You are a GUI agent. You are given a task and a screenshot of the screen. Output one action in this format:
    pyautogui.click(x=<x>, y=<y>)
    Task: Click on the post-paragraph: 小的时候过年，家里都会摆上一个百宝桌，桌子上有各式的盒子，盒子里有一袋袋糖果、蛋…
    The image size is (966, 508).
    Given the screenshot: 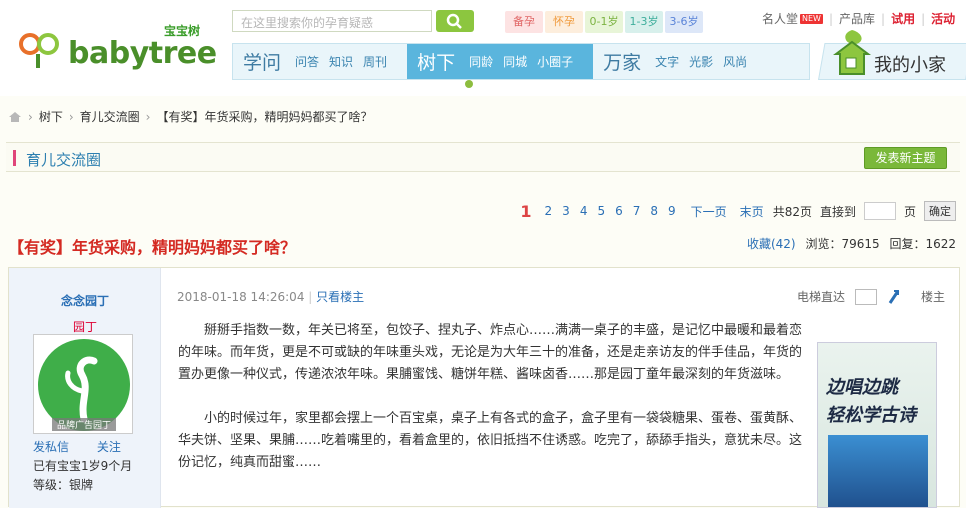 What is the action you would take?
    pyautogui.click(x=490, y=440)
    